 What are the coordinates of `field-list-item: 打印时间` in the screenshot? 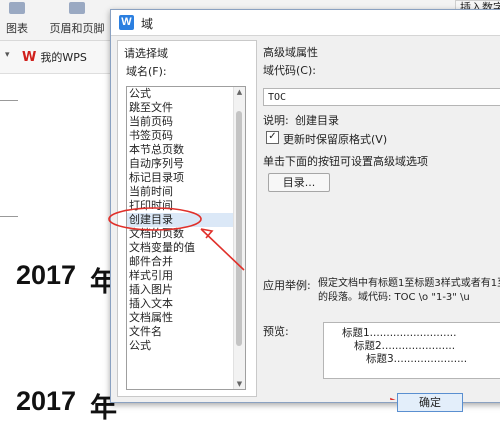 It's located at (181, 206).